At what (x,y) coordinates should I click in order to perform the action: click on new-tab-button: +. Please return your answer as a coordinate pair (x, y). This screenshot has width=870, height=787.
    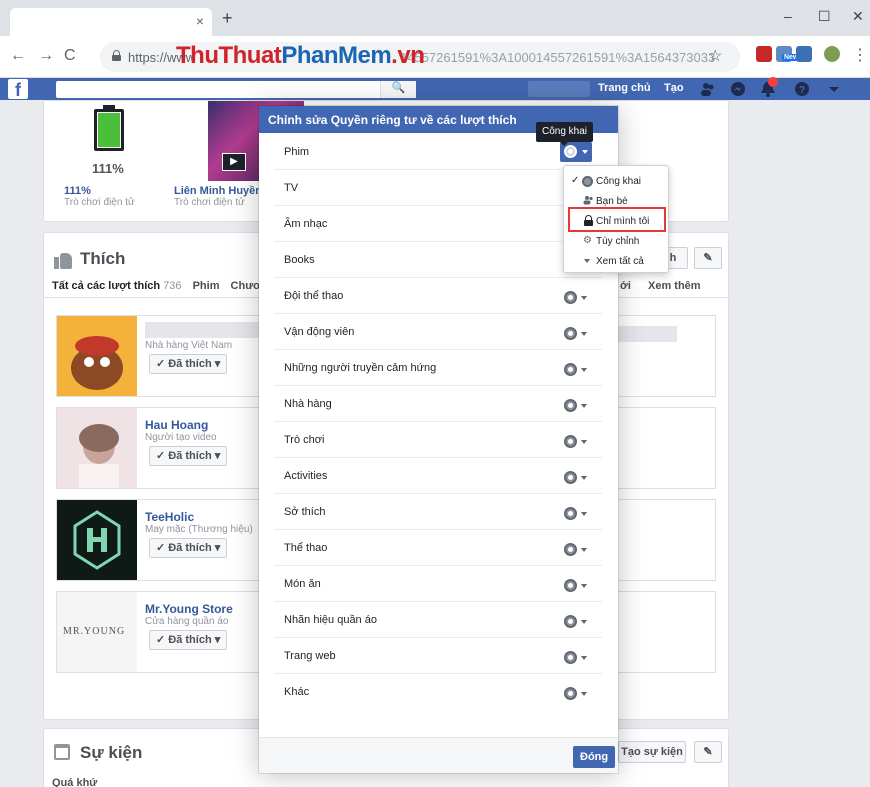
    Looking at the image, I should click on (227, 18).